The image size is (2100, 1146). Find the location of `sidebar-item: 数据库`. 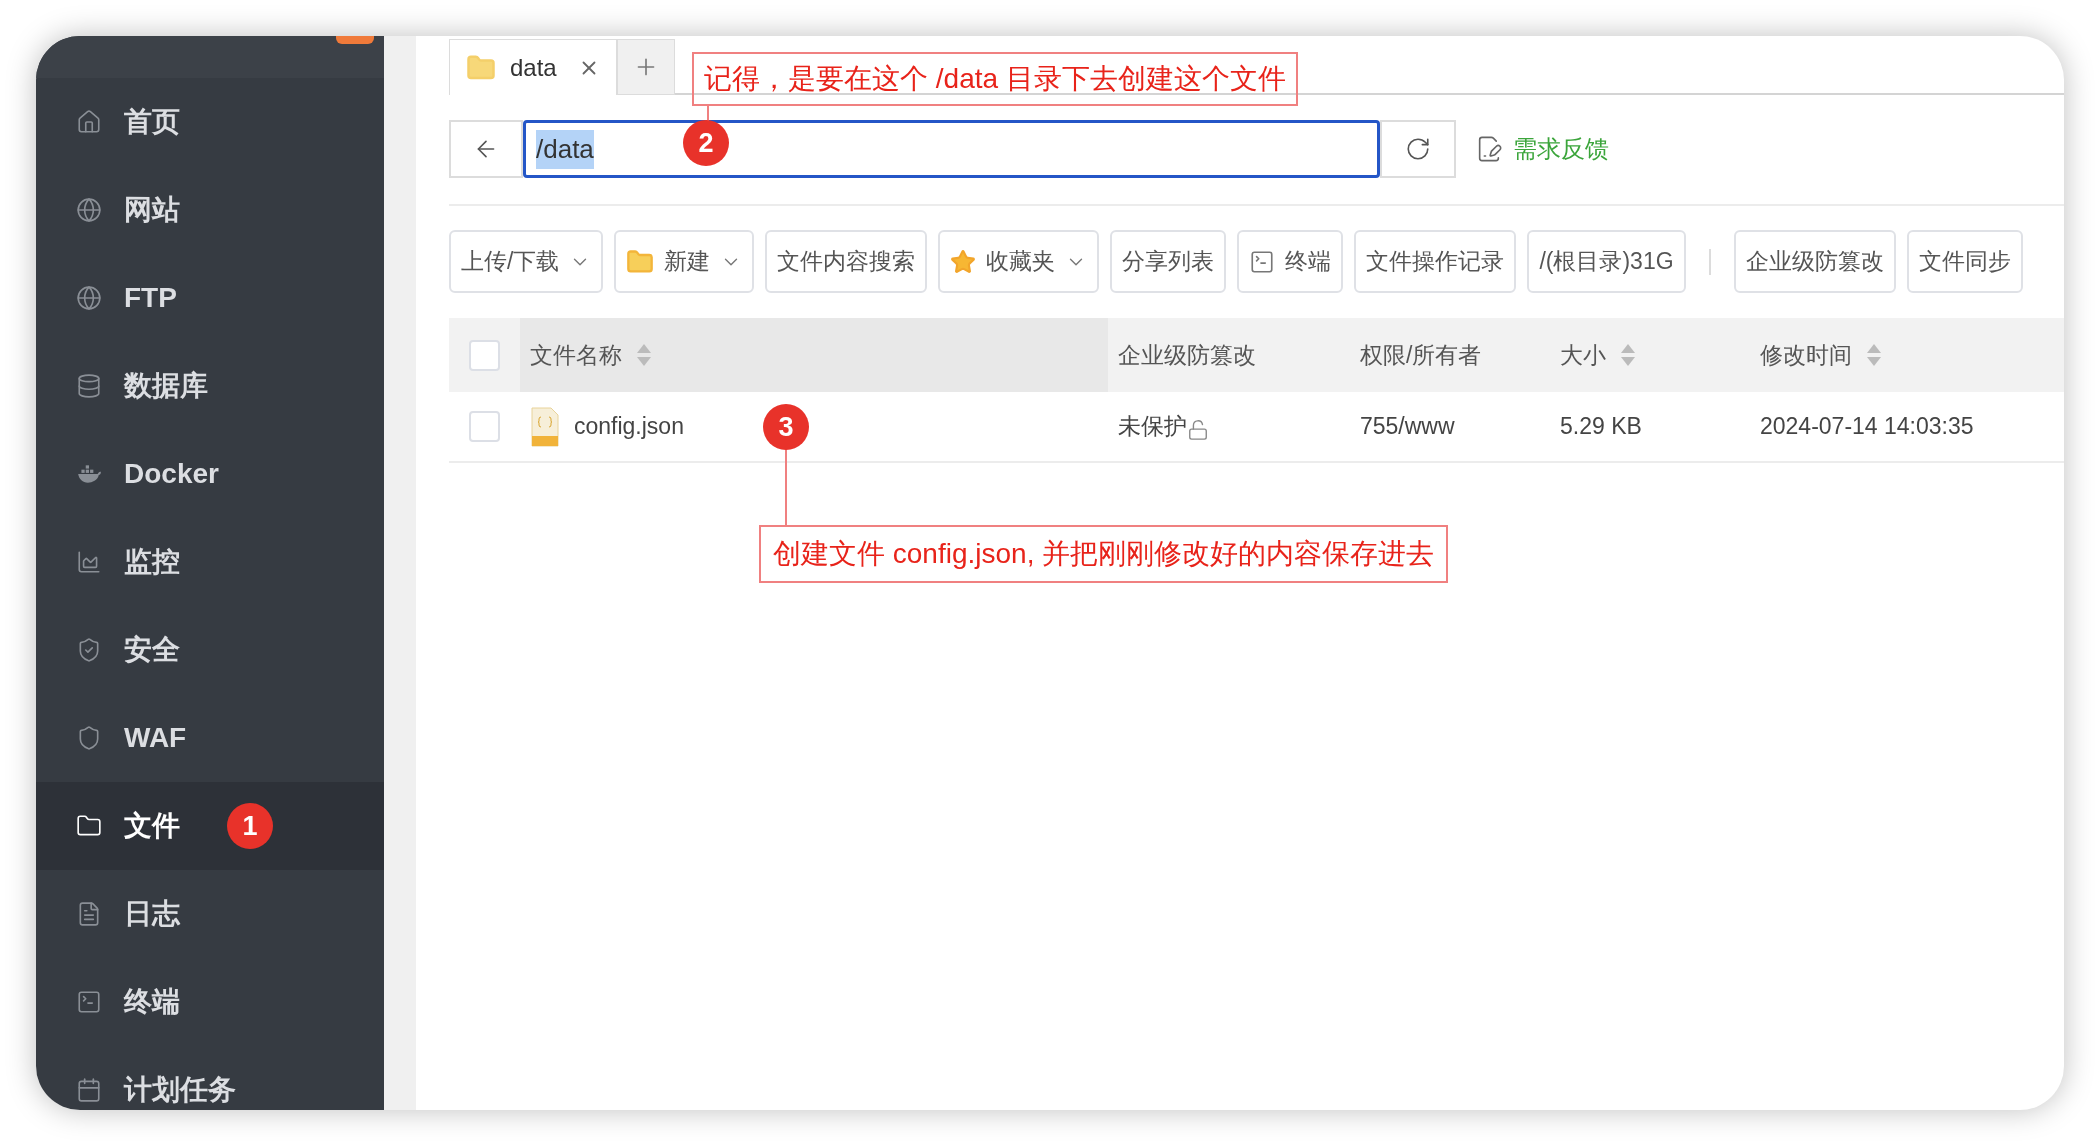

sidebar-item: 数据库 is located at coordinates (210, 386).